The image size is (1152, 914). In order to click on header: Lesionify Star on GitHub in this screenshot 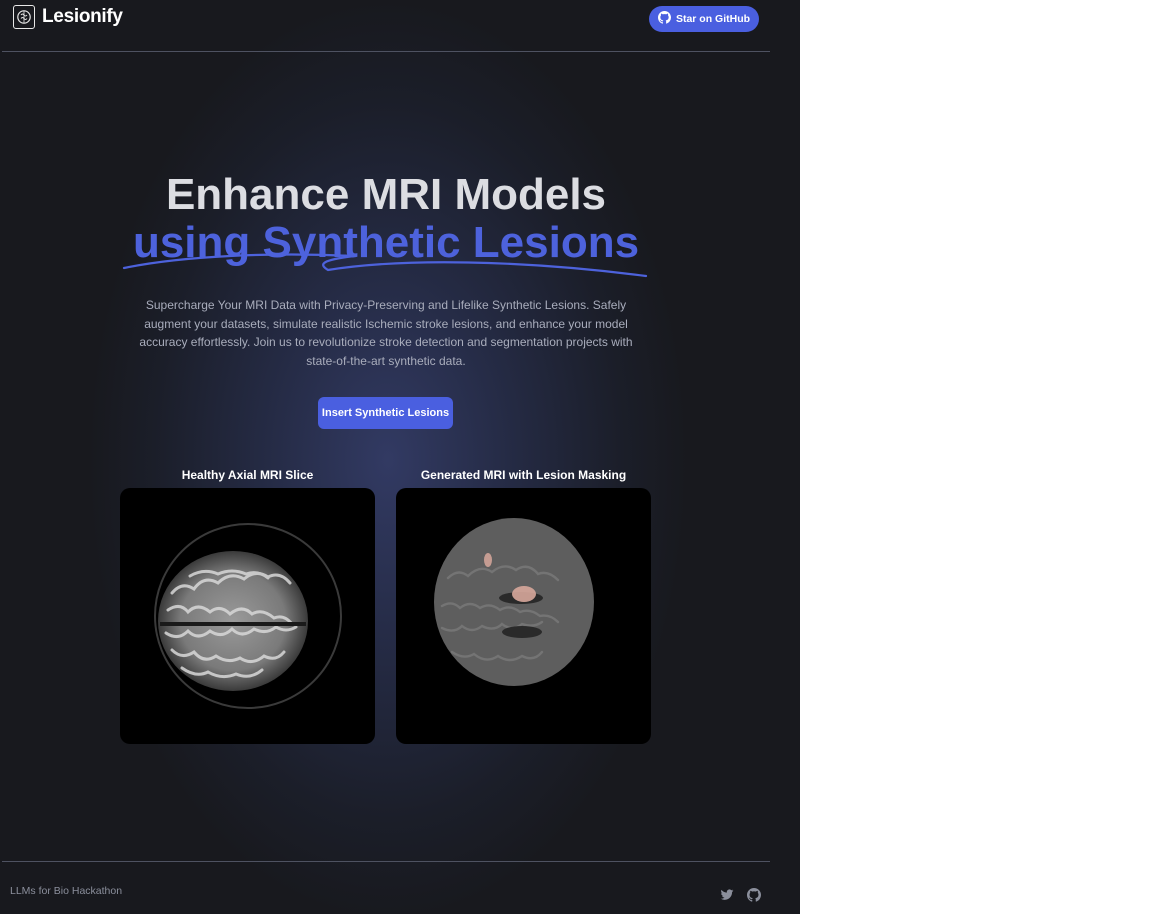, I will do `click(400, 26)`.